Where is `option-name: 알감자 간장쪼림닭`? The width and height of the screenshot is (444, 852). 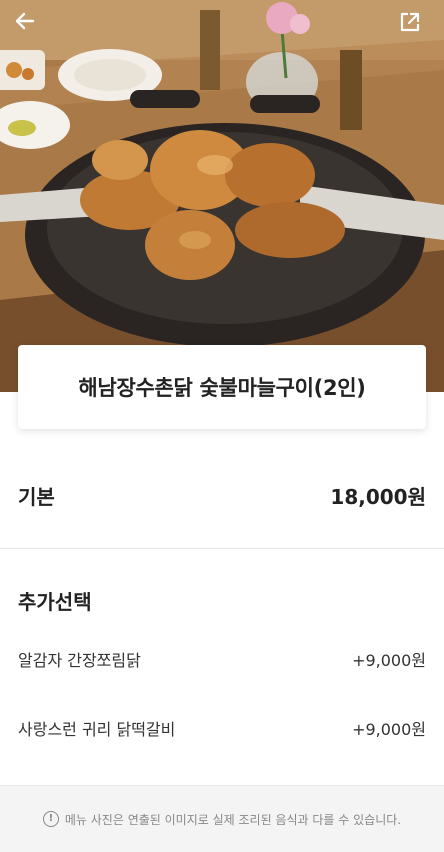 option-name: 알감자 간장쪼림닭 is located at coordinates (79, 660).